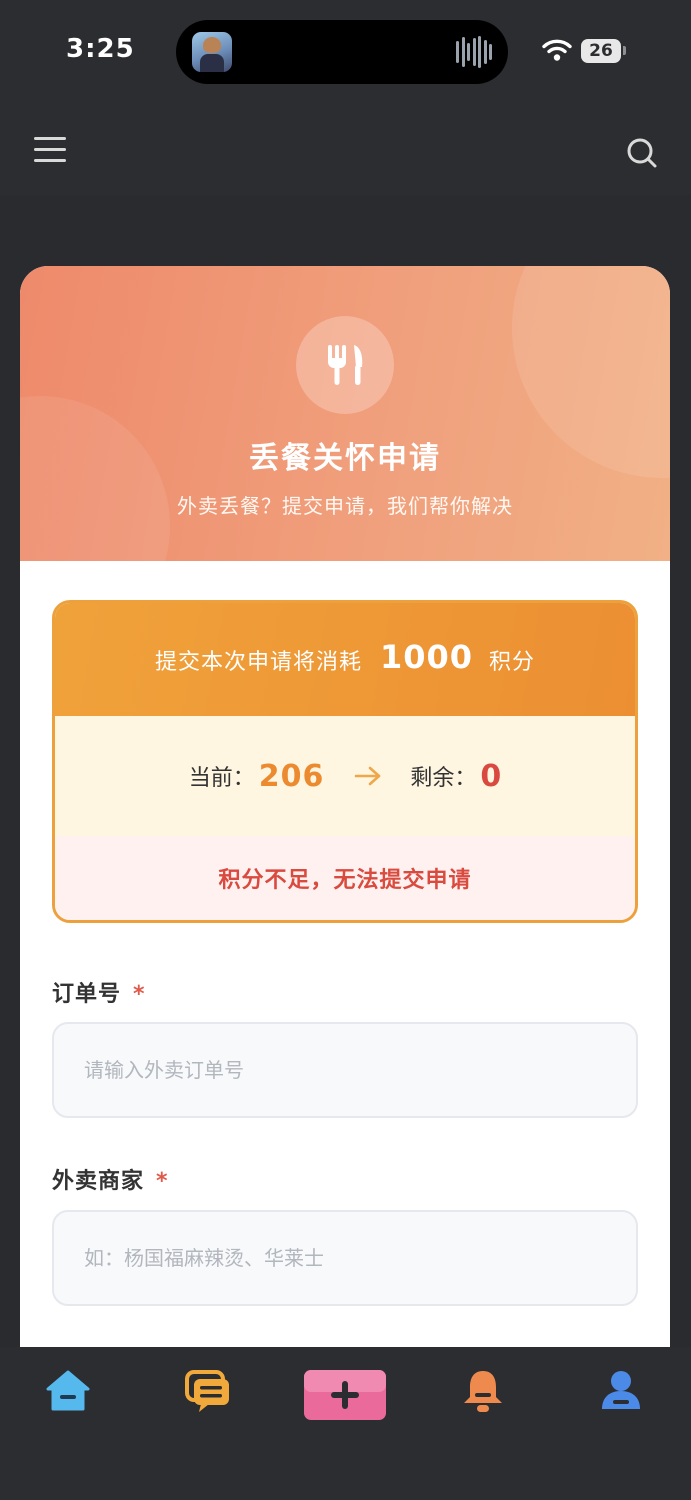  I want to click on chat-icon, so click(207, 1391).